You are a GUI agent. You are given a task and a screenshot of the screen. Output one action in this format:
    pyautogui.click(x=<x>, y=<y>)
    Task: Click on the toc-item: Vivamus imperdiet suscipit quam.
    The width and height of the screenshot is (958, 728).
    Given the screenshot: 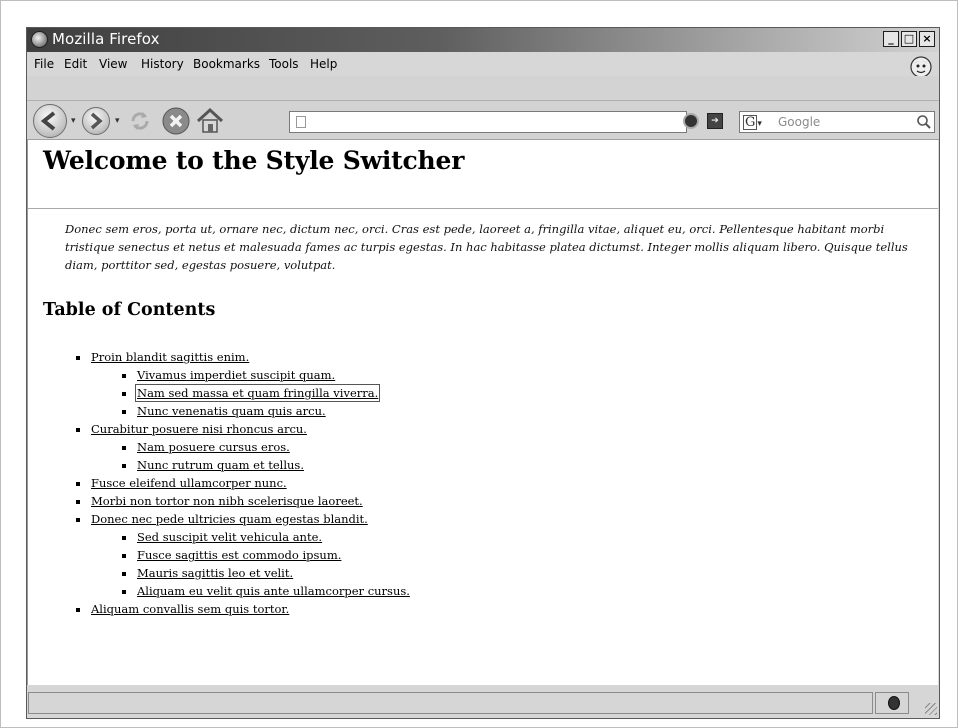 What is the action you would take?
    pyautogui.click(x=241, y=376)
    